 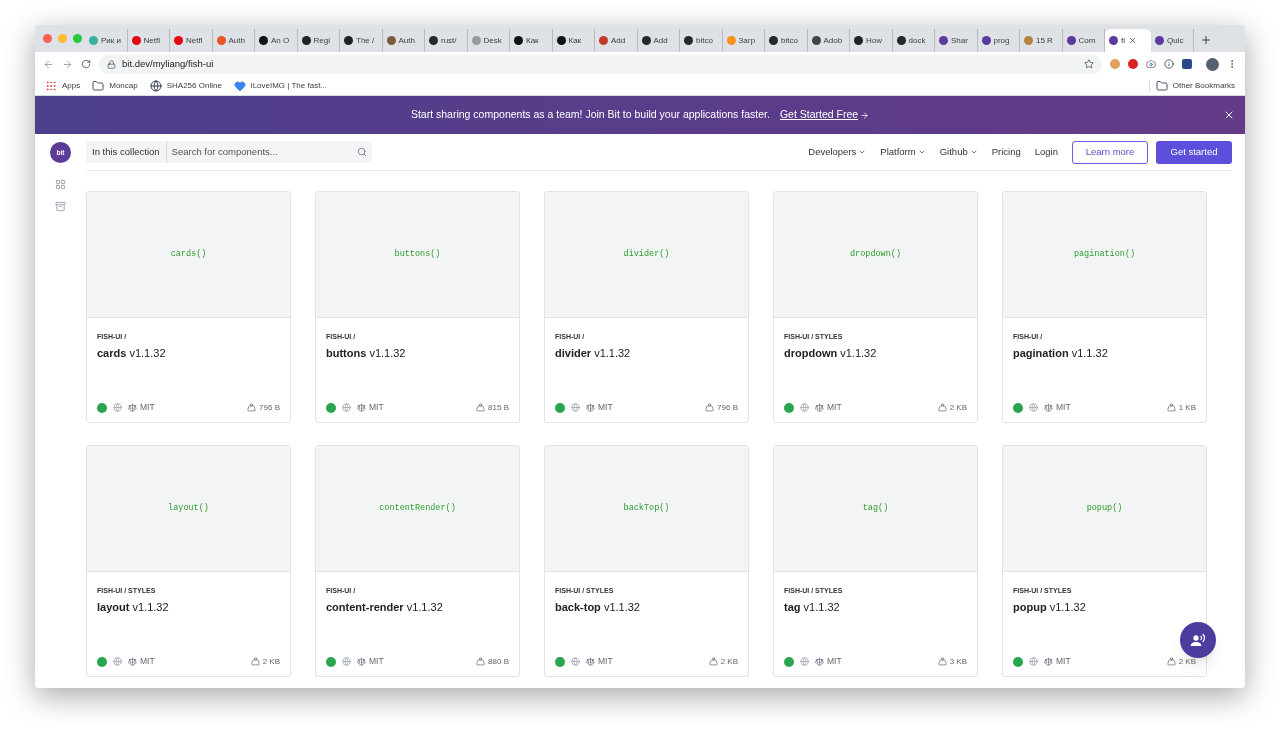 What do you see at coordinates (875, 508) in the screenshot?
I see `preview-code: tag()` at bounding box center [875, 508].